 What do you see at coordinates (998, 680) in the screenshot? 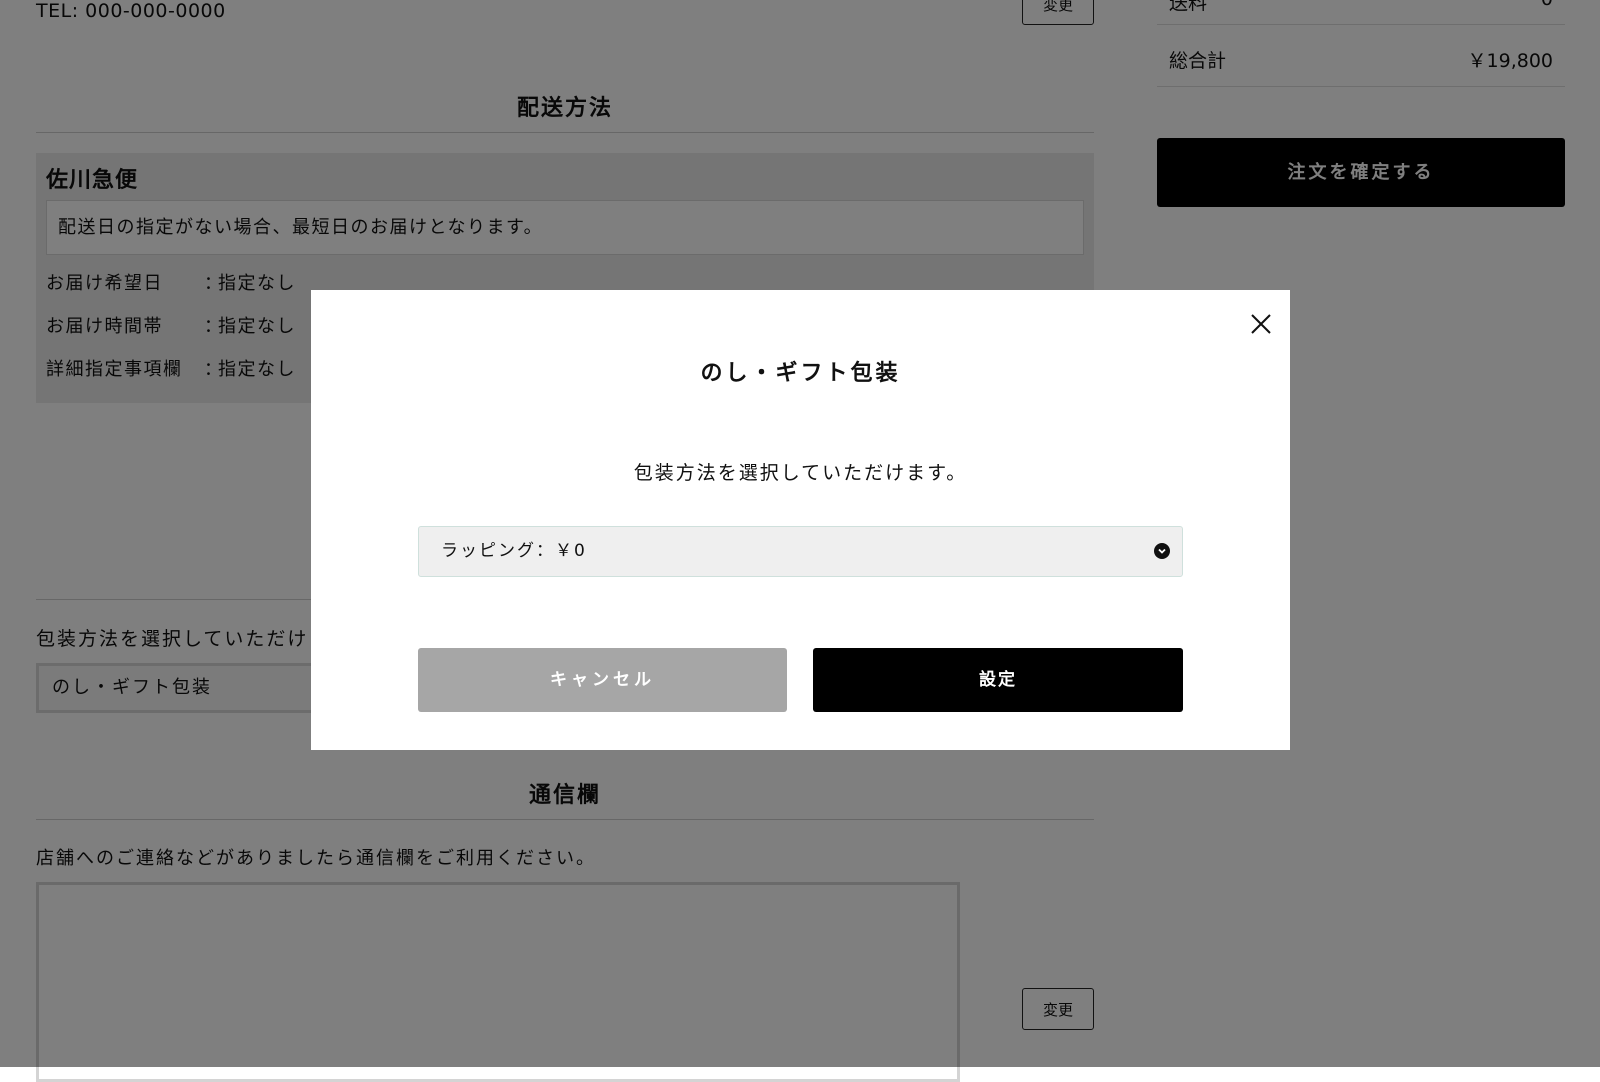
I see `set-button: 設定` at bounding box center [998, 680].